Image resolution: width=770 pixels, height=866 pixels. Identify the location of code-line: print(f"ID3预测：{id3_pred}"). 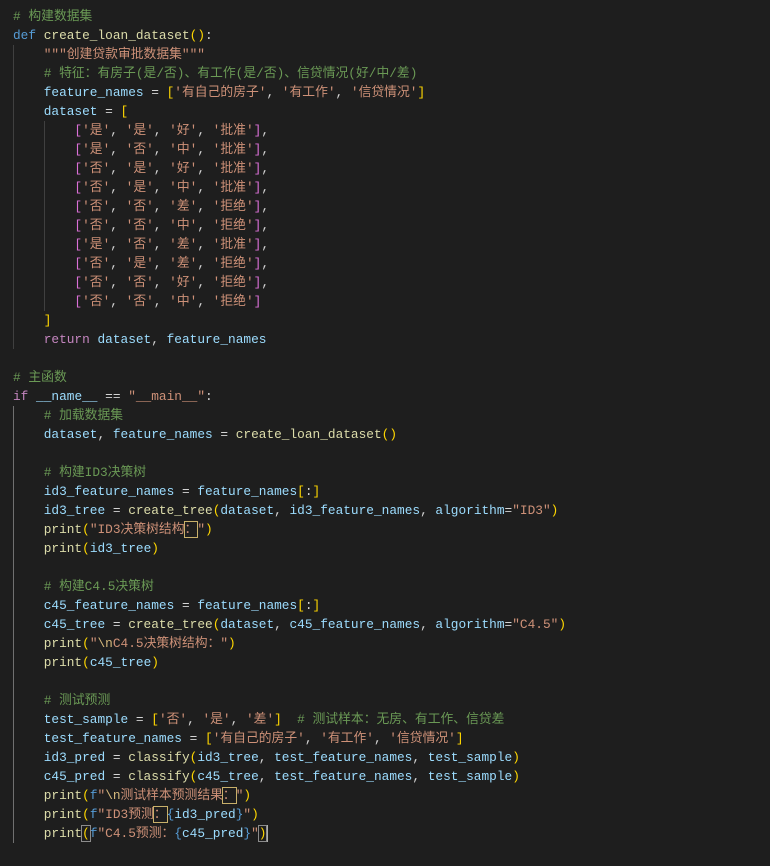
(391, 814).